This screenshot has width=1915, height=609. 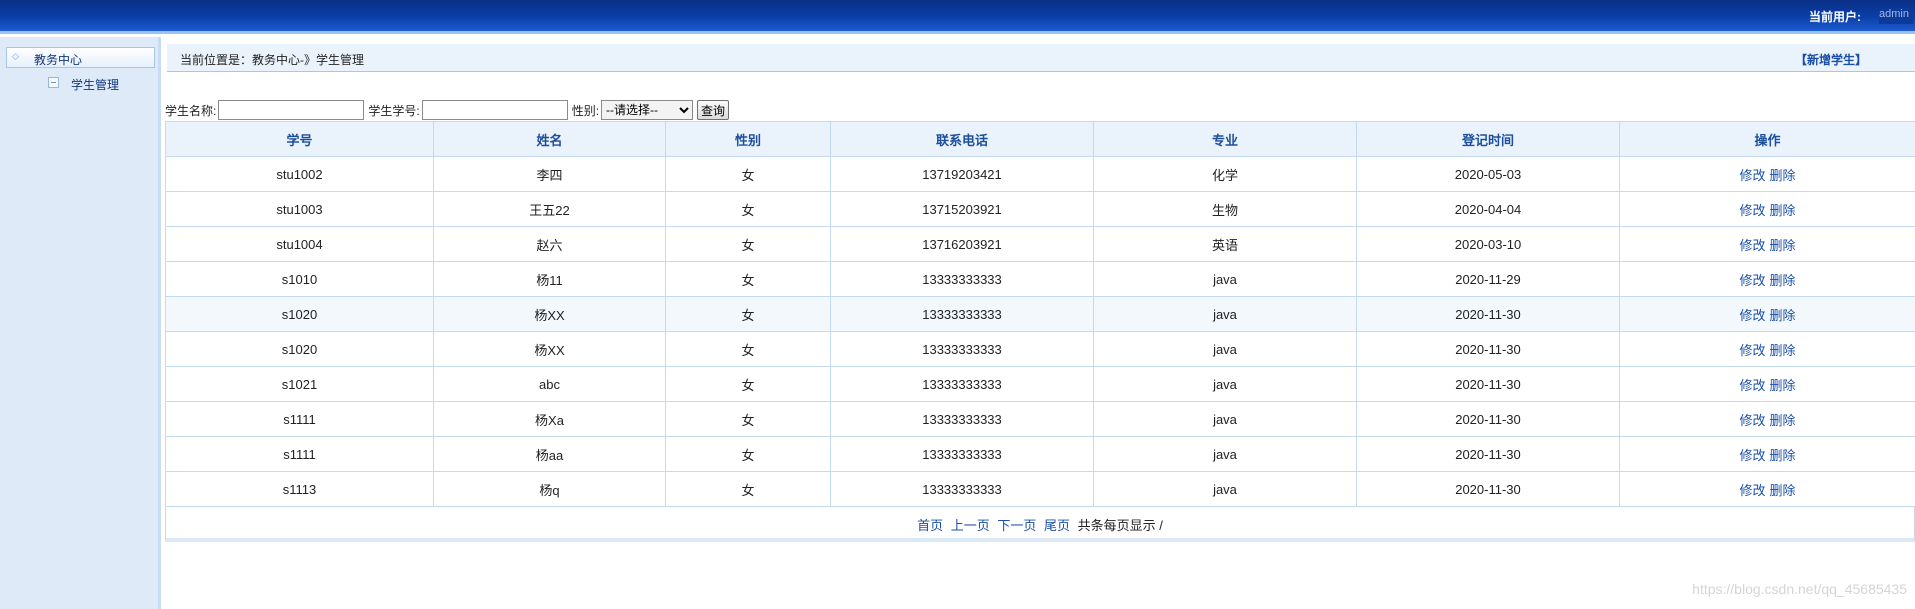 What do you see at coordinates (80, 323) in the screenshot?
I see `sidebar: ◇ 教务中心 学生管理` at bounding box center [80, 323].